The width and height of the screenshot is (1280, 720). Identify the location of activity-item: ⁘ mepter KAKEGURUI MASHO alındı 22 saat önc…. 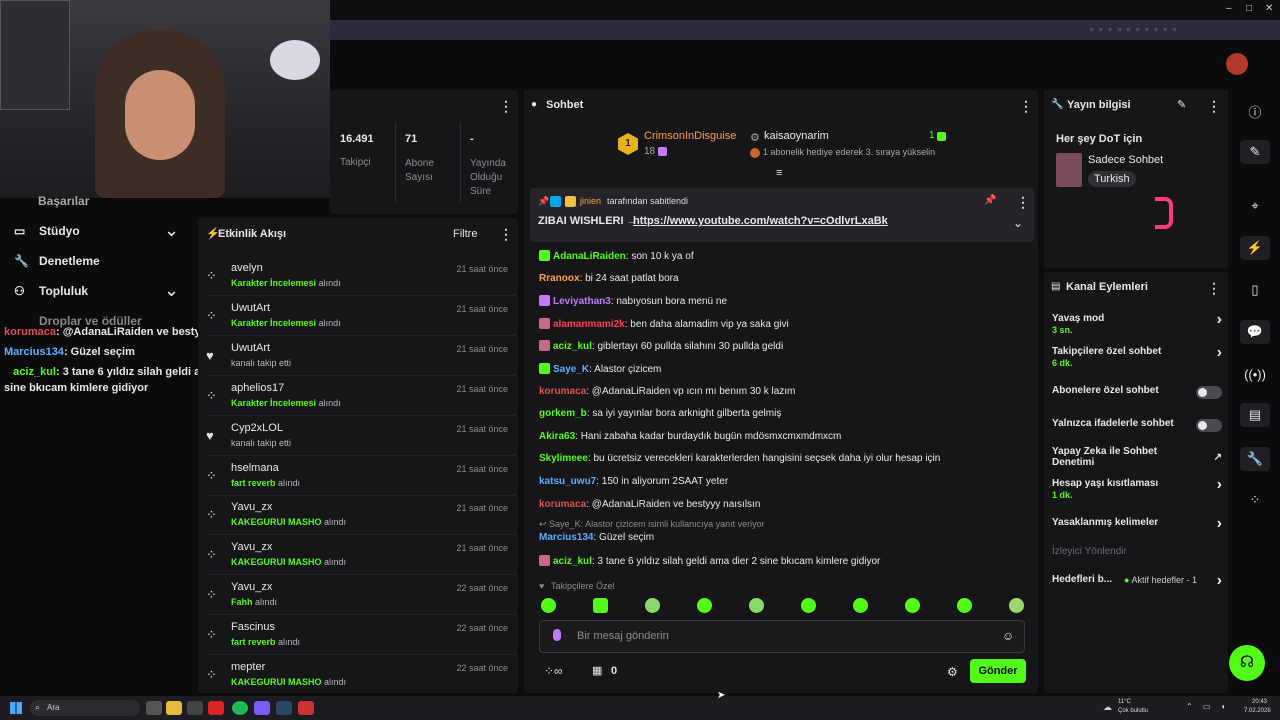
(361, 677).